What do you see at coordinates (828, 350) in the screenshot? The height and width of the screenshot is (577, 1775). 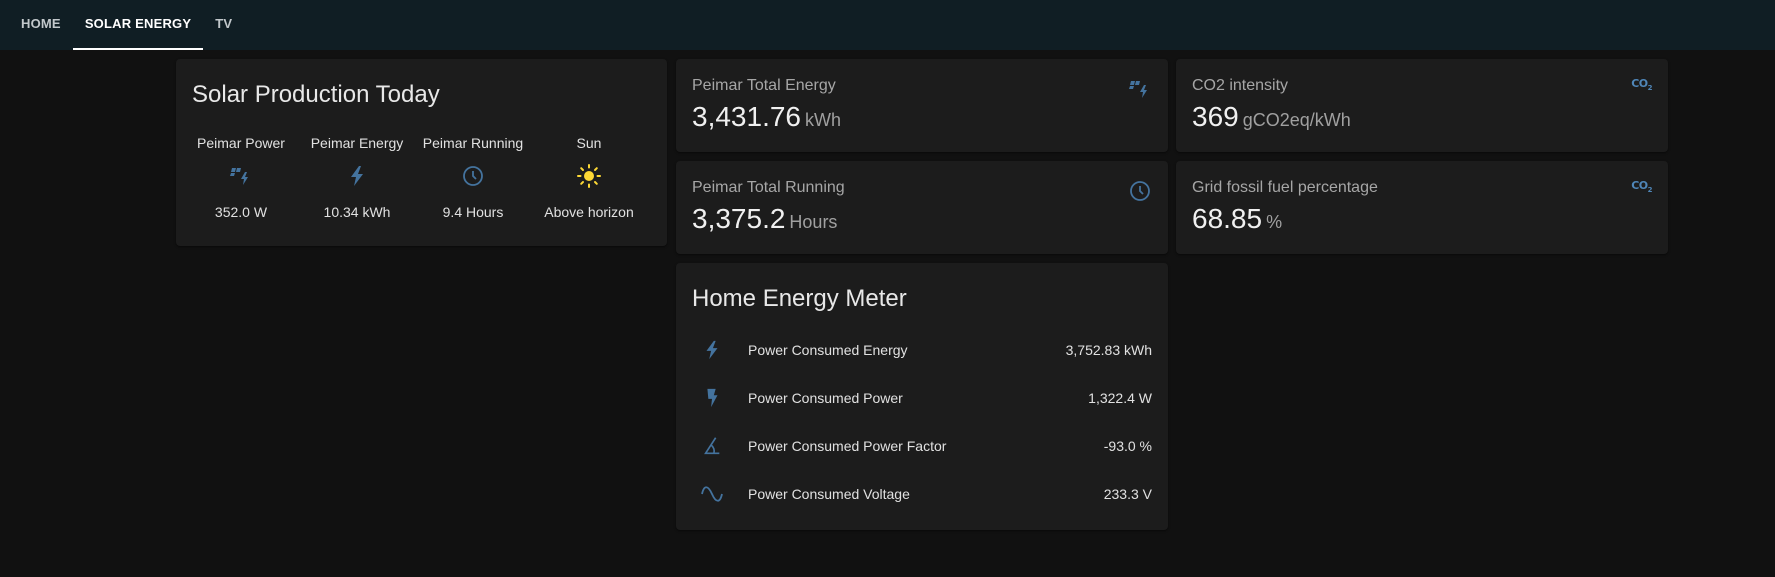 I see `row-name: Power Consumed Energy` at bounding box center [828, 350].